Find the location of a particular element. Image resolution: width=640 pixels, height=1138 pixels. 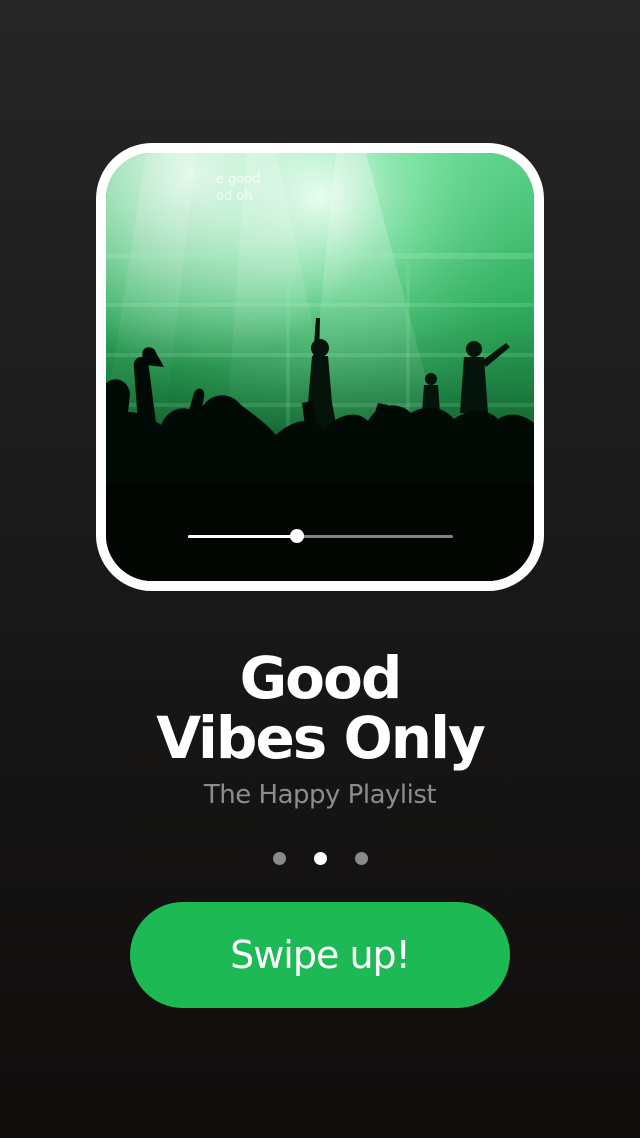

page-indicator is located at coordinates (320, 858).